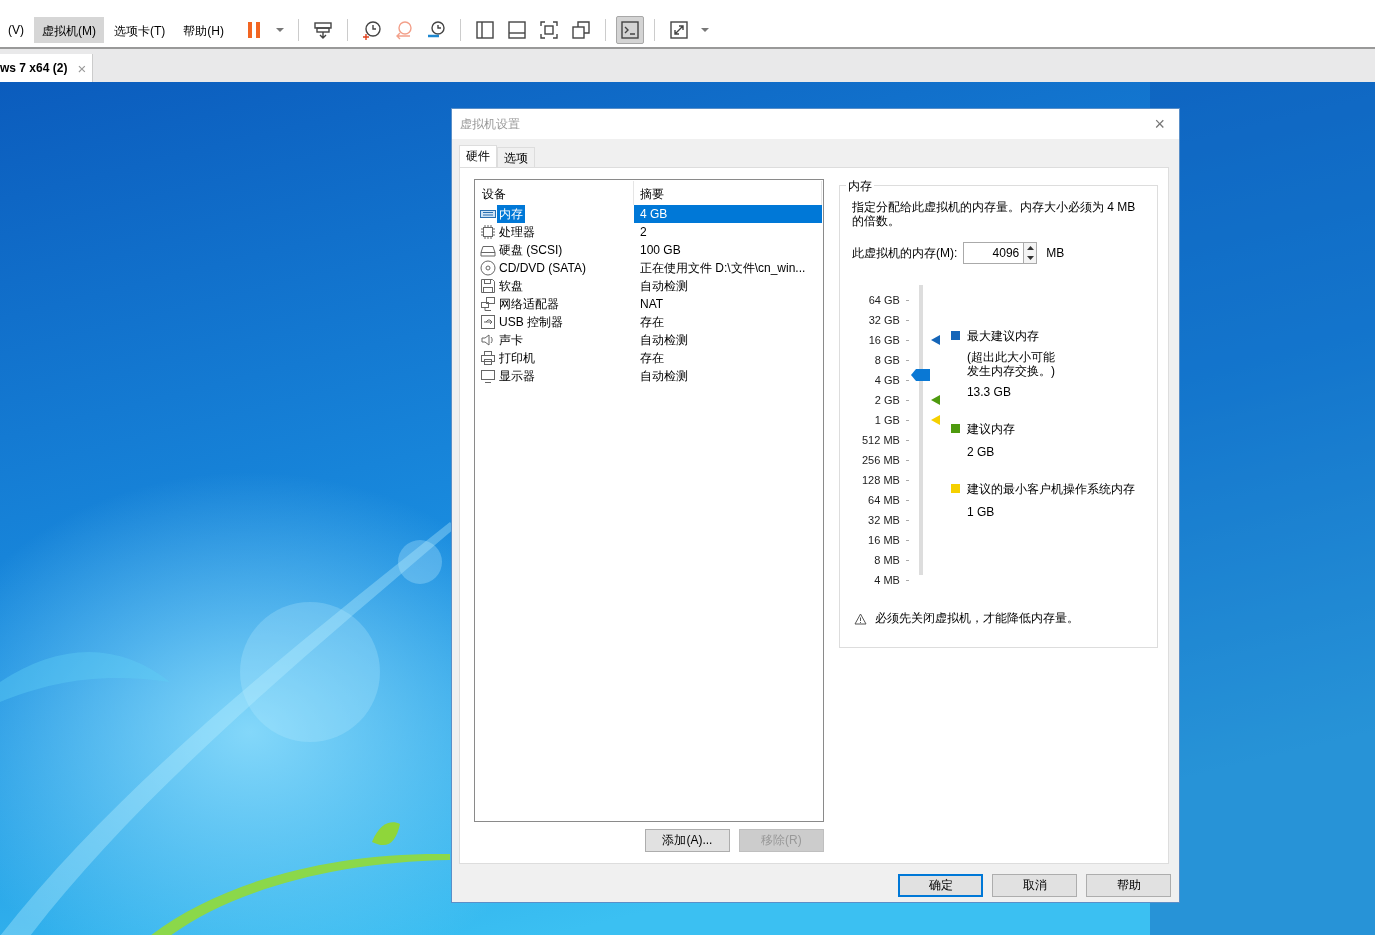 This screenshot has height=935, width=1375. I want to click on dialog-button: 确定, so click(940, 885).